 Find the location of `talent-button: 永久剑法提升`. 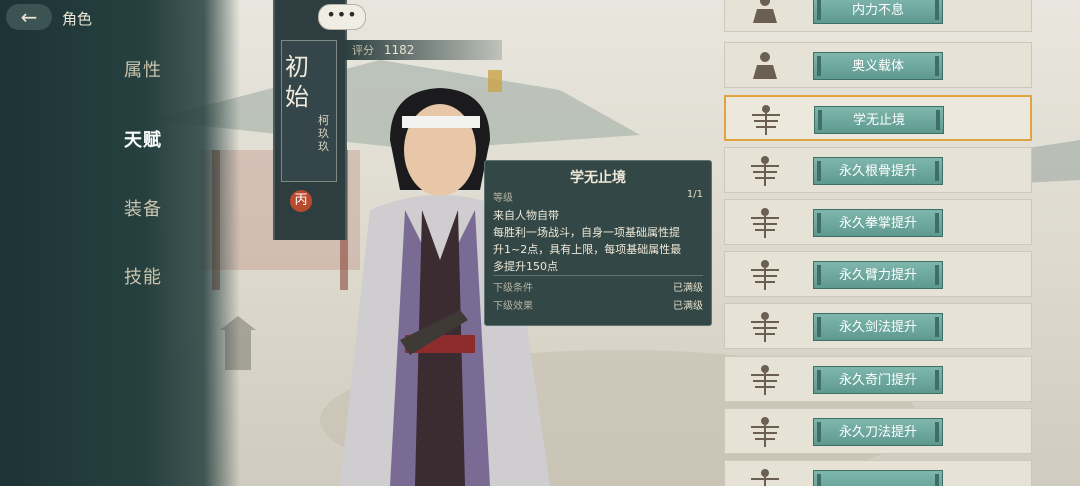

talent-button: 永久剑法提升 is located at coordinates (878, 327).